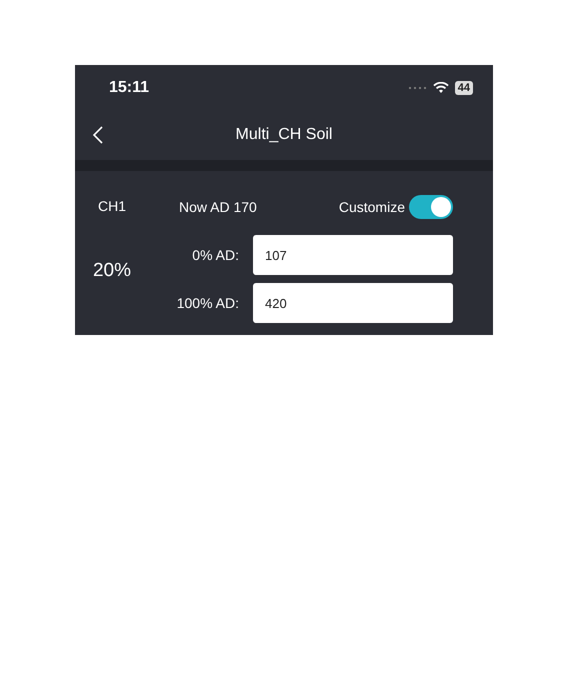 This screenshot has width=568, height=694. What do you see at coordinates (371, 207) in the screenshot?
I see `customize-label: Customize` at bounding box center [371, 207].